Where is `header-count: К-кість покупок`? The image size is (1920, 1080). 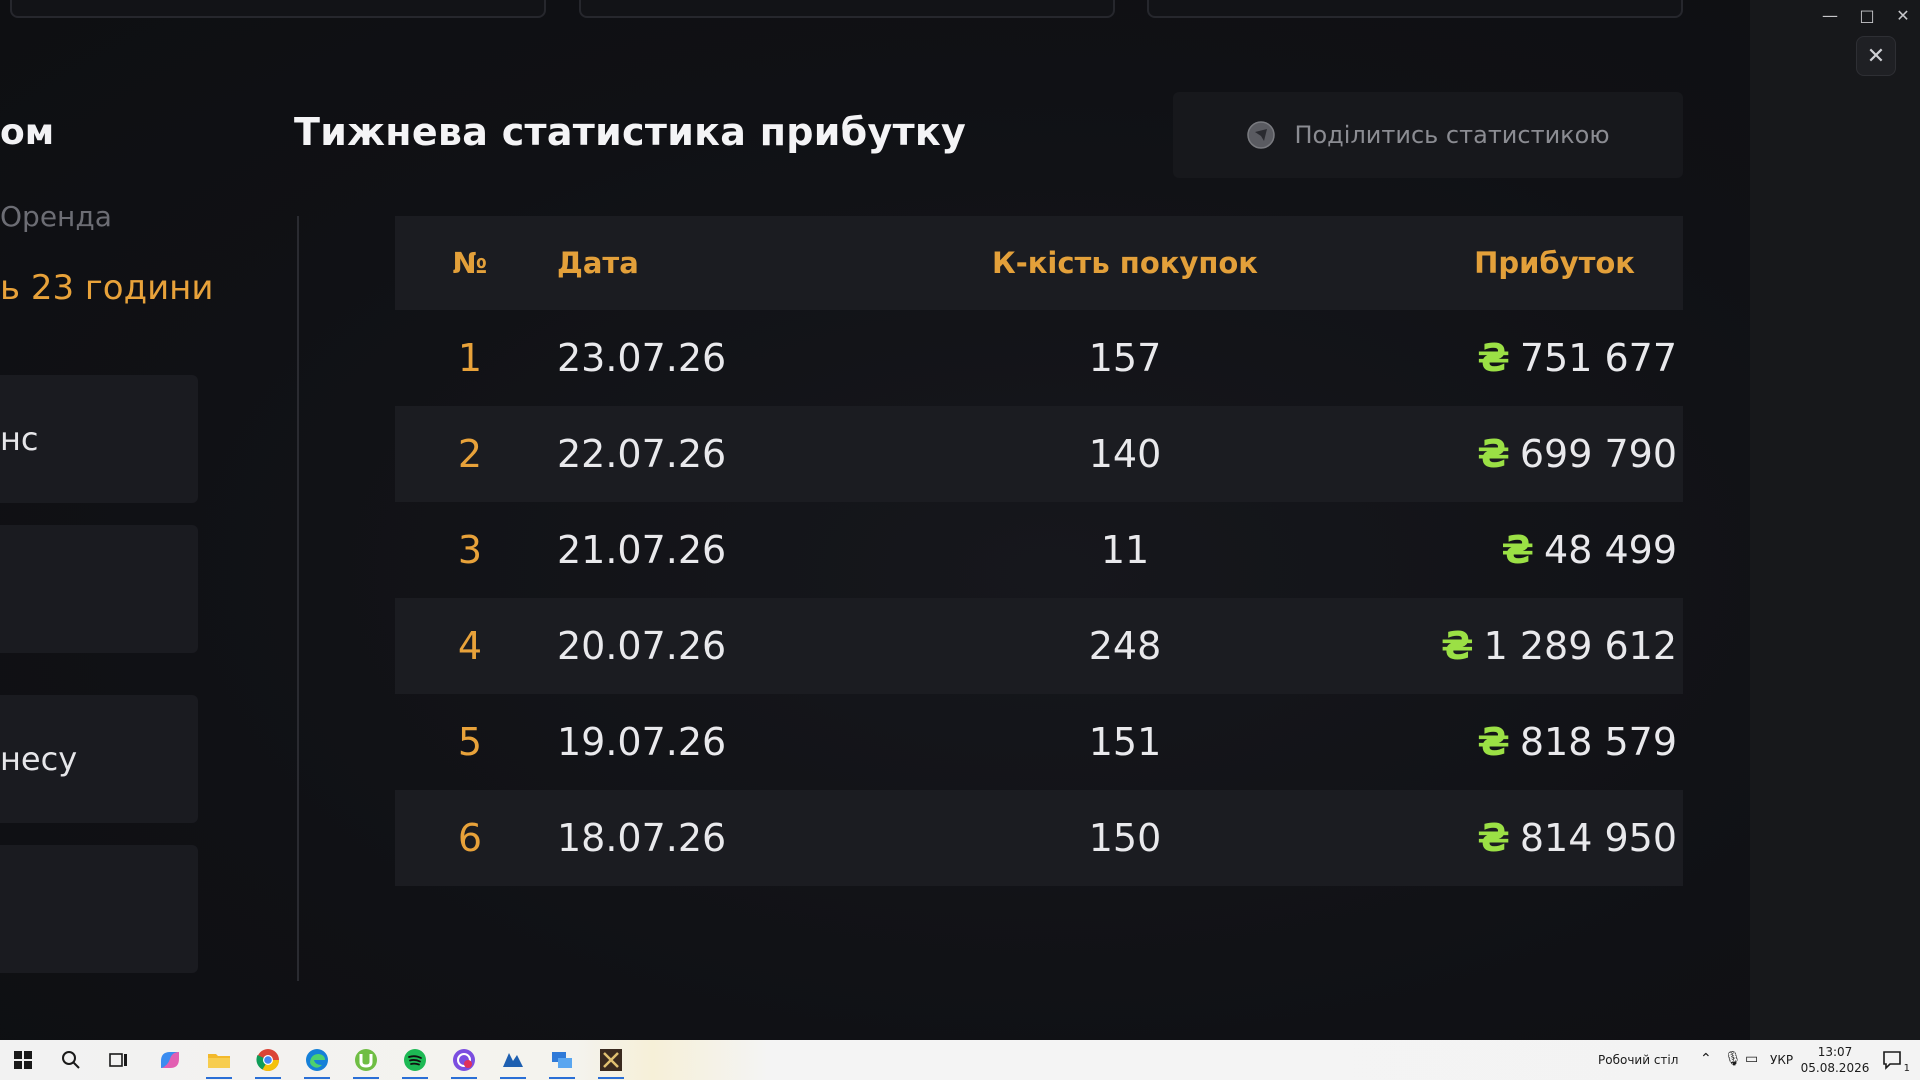
header-count: К-кість покупок is located at coordinates (1125, 263).